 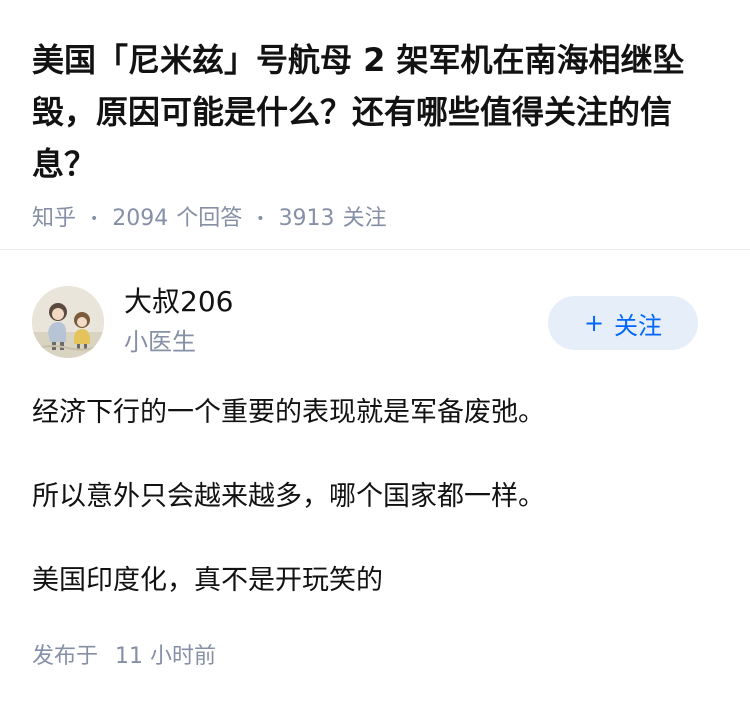 I want to click on avatar-illustration-icon, so click(x=68, y=322).